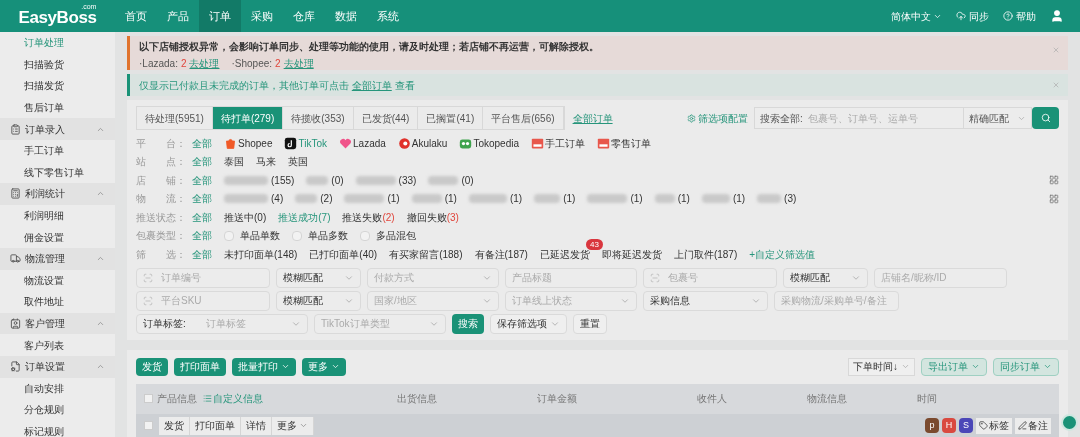 Image resolution: width=1080 pixels, height=437 pixels. What do you see at coordinates (248, 118) in the screenshot?
I see `order-status-tab: 待打单(279)` at bounding box center [248, 118].